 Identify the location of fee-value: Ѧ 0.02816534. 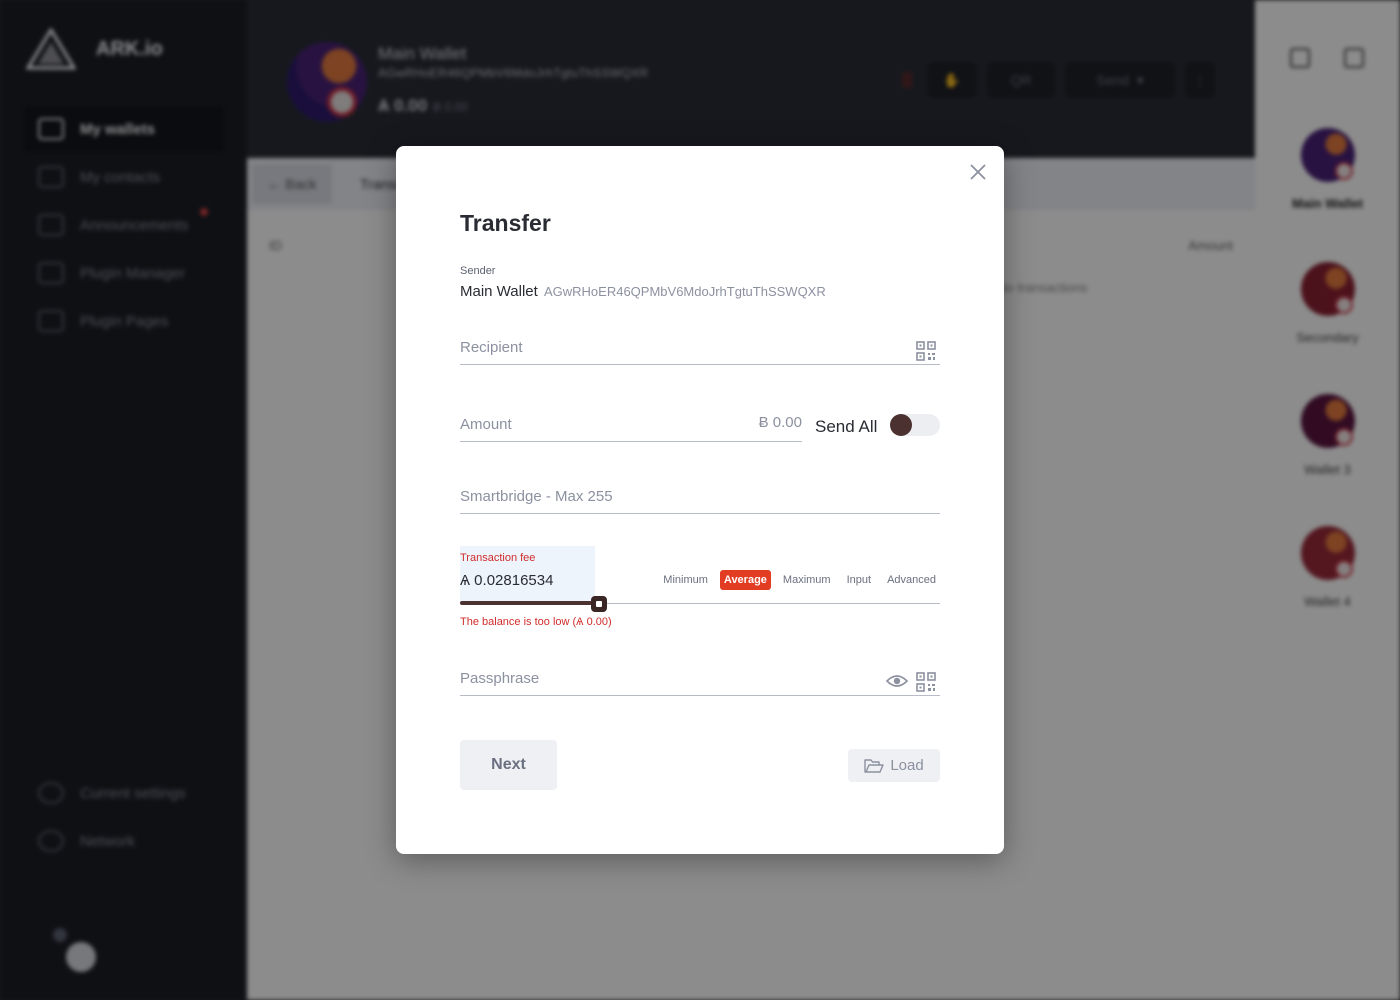
(506, 580).